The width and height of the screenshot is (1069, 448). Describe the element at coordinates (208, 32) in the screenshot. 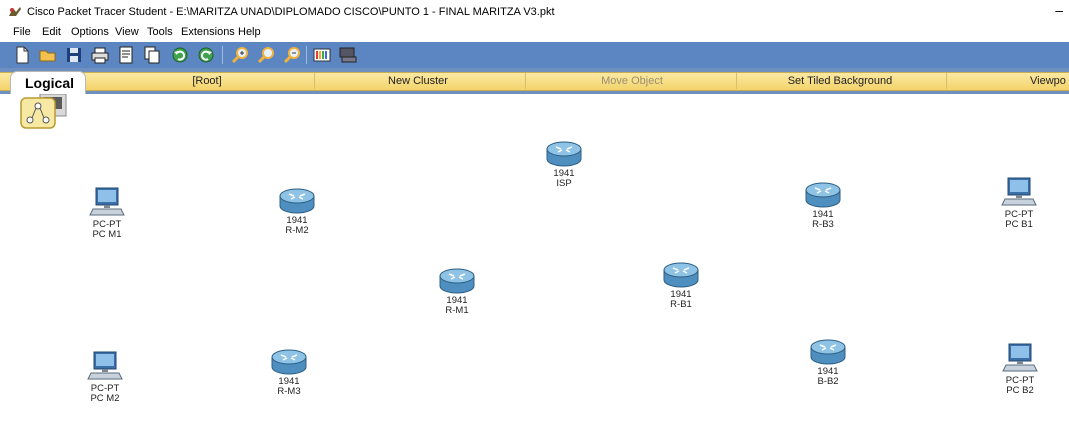

I see `menu-extensions: Extensions` at that location.